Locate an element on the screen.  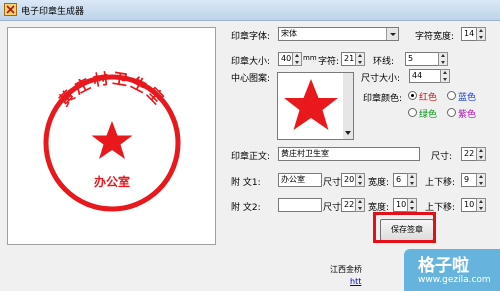
ring-label: 环线: is located at coordinates (384, 62).